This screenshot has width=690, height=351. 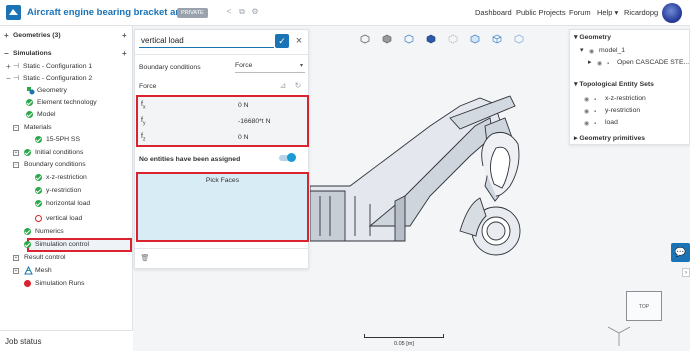 I want to click on nav-forum: Forum, so click(x=580, y=12).